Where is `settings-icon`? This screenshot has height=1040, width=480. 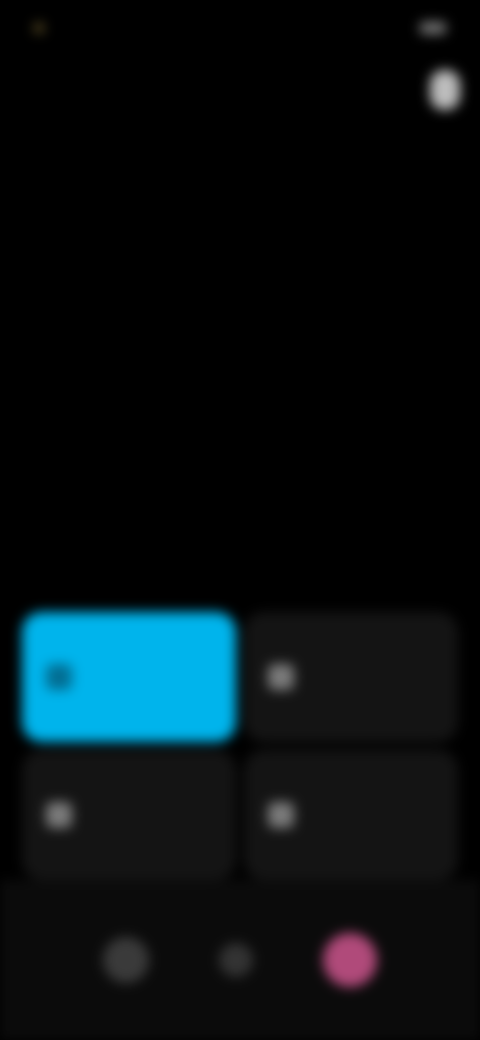 settings-icon is located at coordinates (445, 90).